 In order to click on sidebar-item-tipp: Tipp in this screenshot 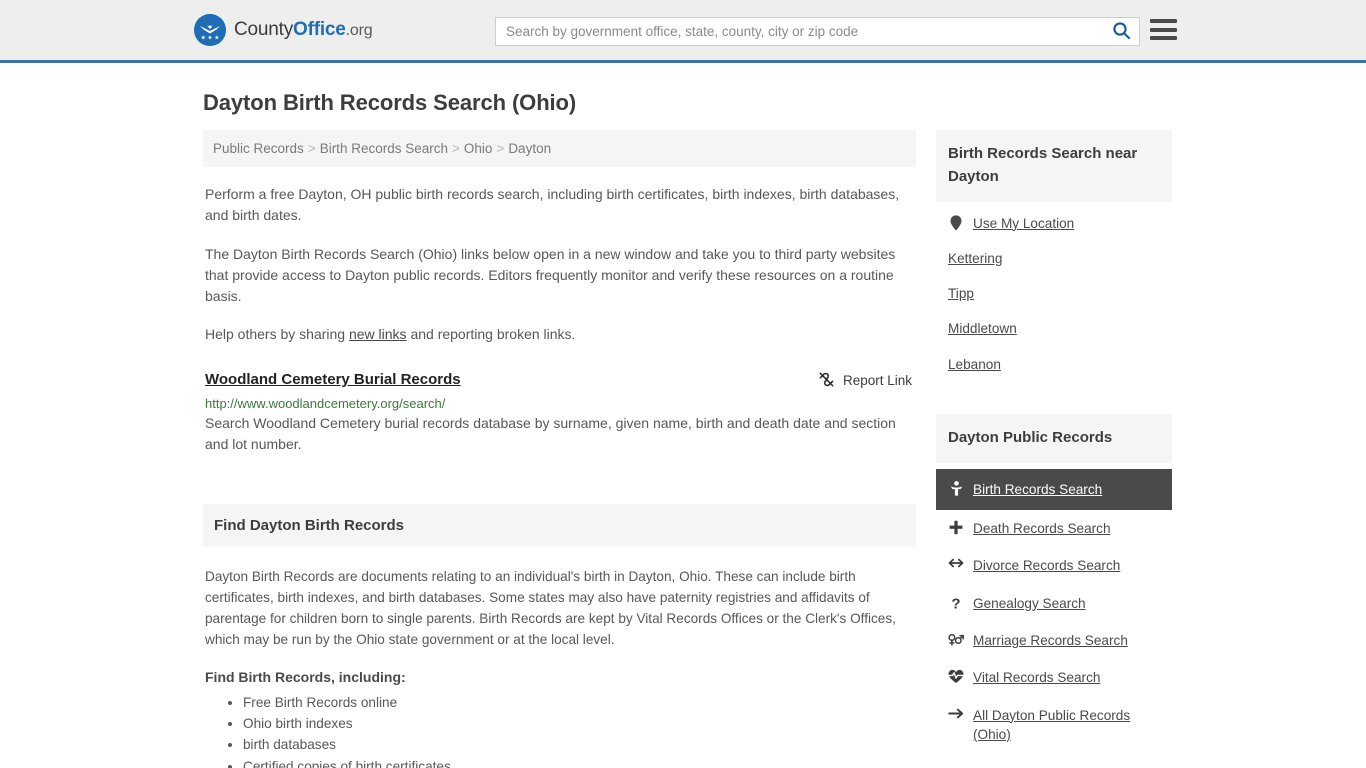, I will do `click(1054, 293)`.